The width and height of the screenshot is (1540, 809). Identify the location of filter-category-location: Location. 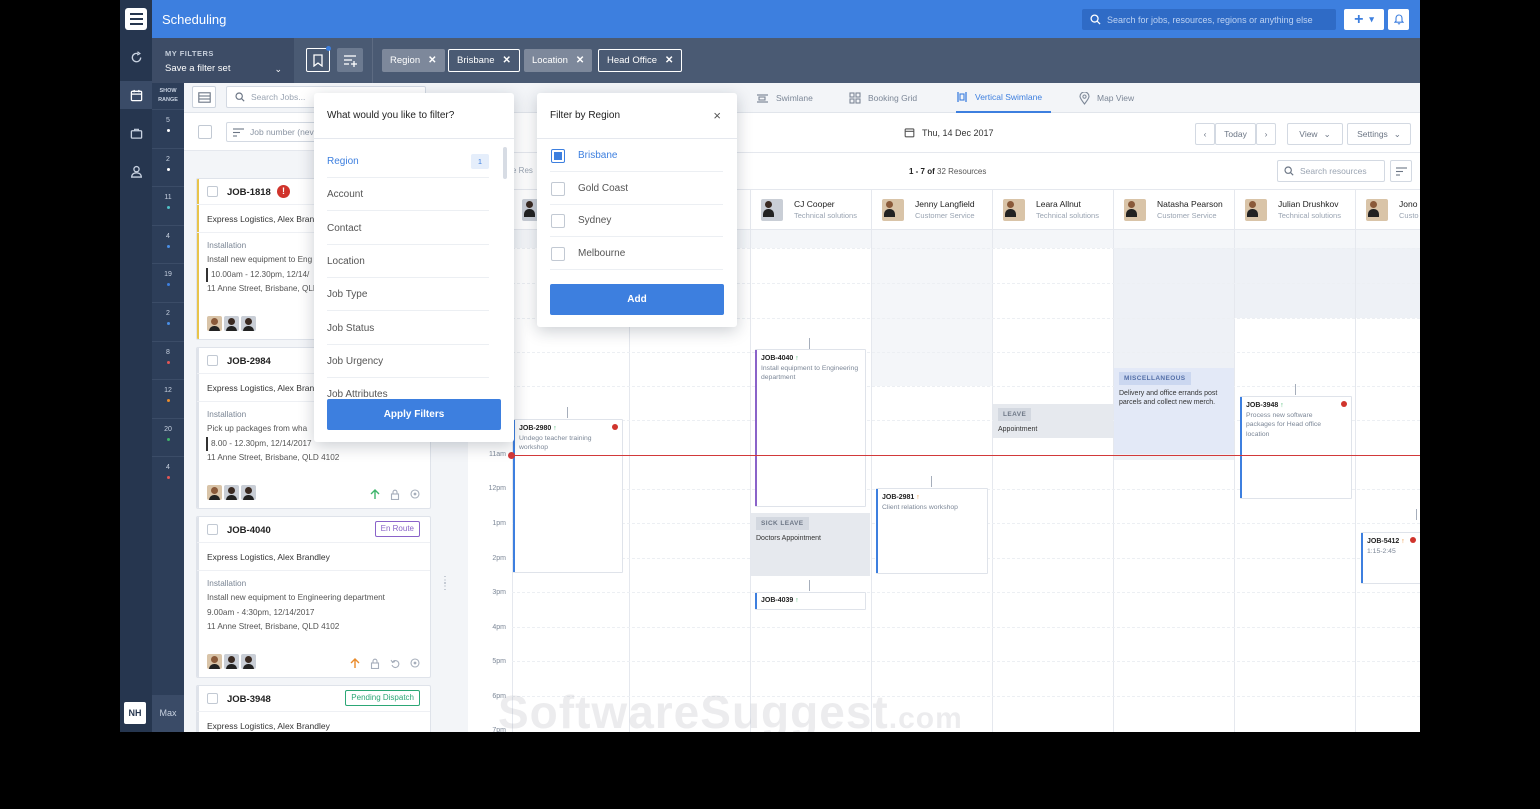
(408, 261).